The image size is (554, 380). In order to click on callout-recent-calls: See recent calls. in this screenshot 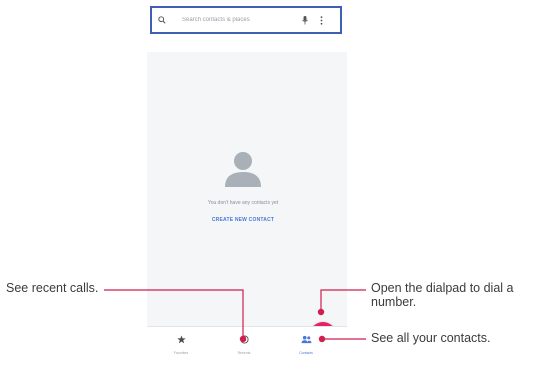, I will do `click(52, 288)`.